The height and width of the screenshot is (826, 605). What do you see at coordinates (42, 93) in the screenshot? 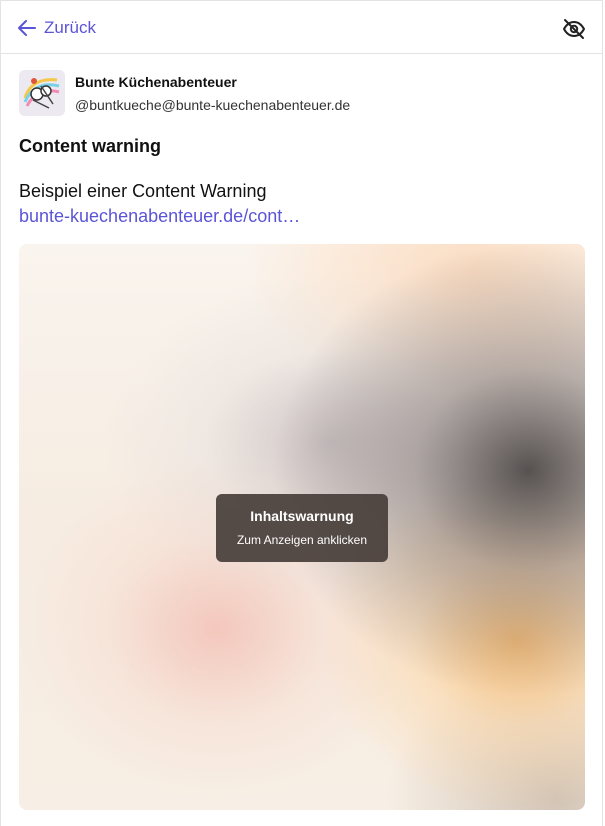
I see `avatar` at bounding box center [42, 93].